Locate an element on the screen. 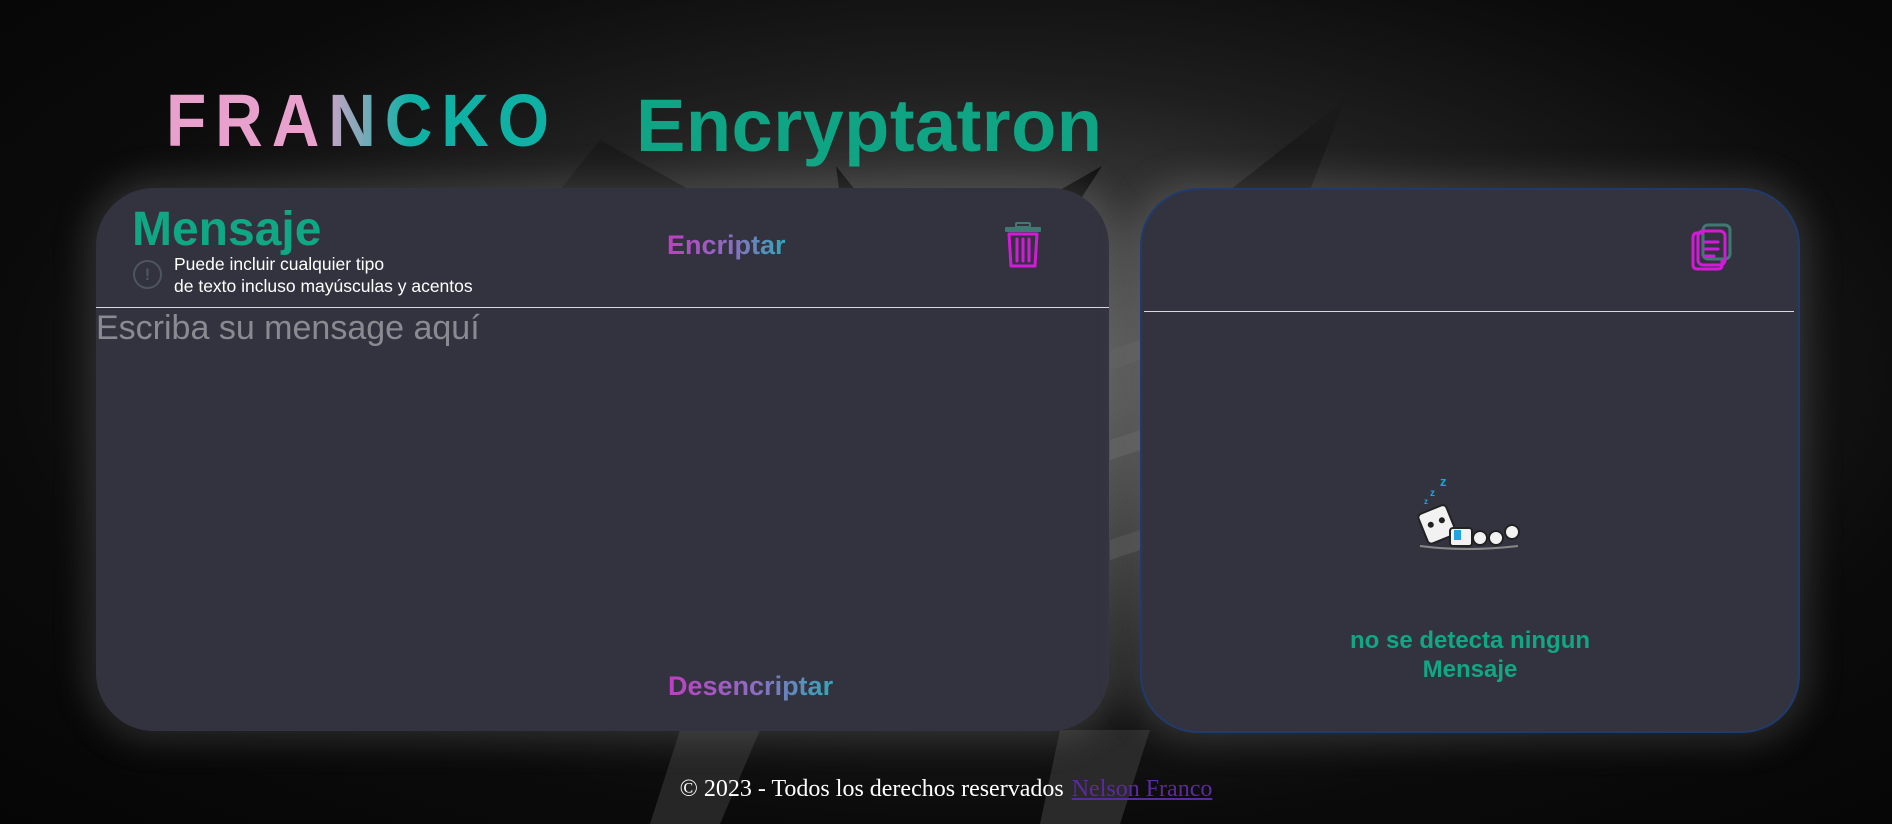 The height and width of the screenshot is (824, 1892). copyright-text: © 2023 - Todos los derechos reservados is located at coordinates (871, 789).